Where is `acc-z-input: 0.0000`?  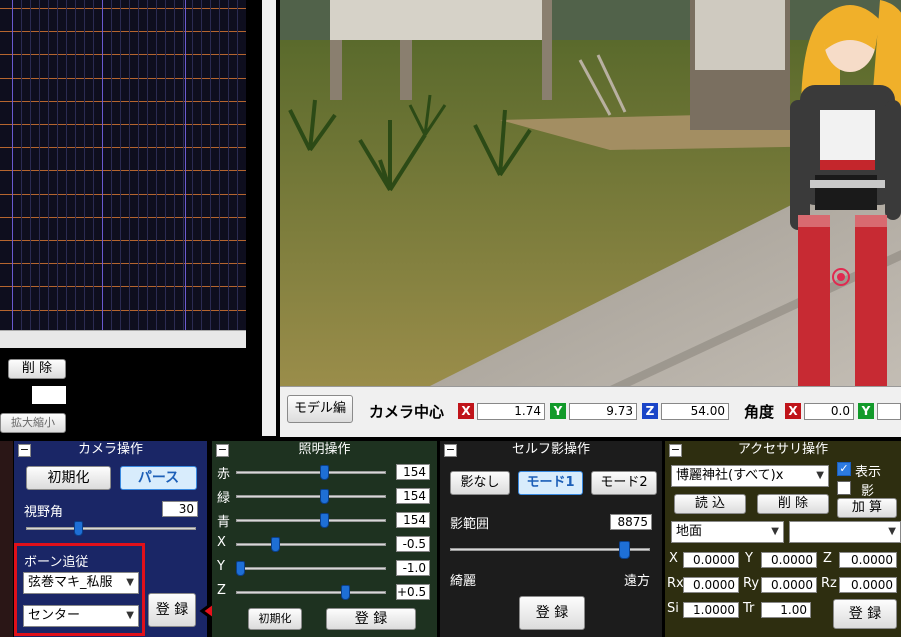
acc-z-input: 0.0000 is located at coordinates (868, 560).